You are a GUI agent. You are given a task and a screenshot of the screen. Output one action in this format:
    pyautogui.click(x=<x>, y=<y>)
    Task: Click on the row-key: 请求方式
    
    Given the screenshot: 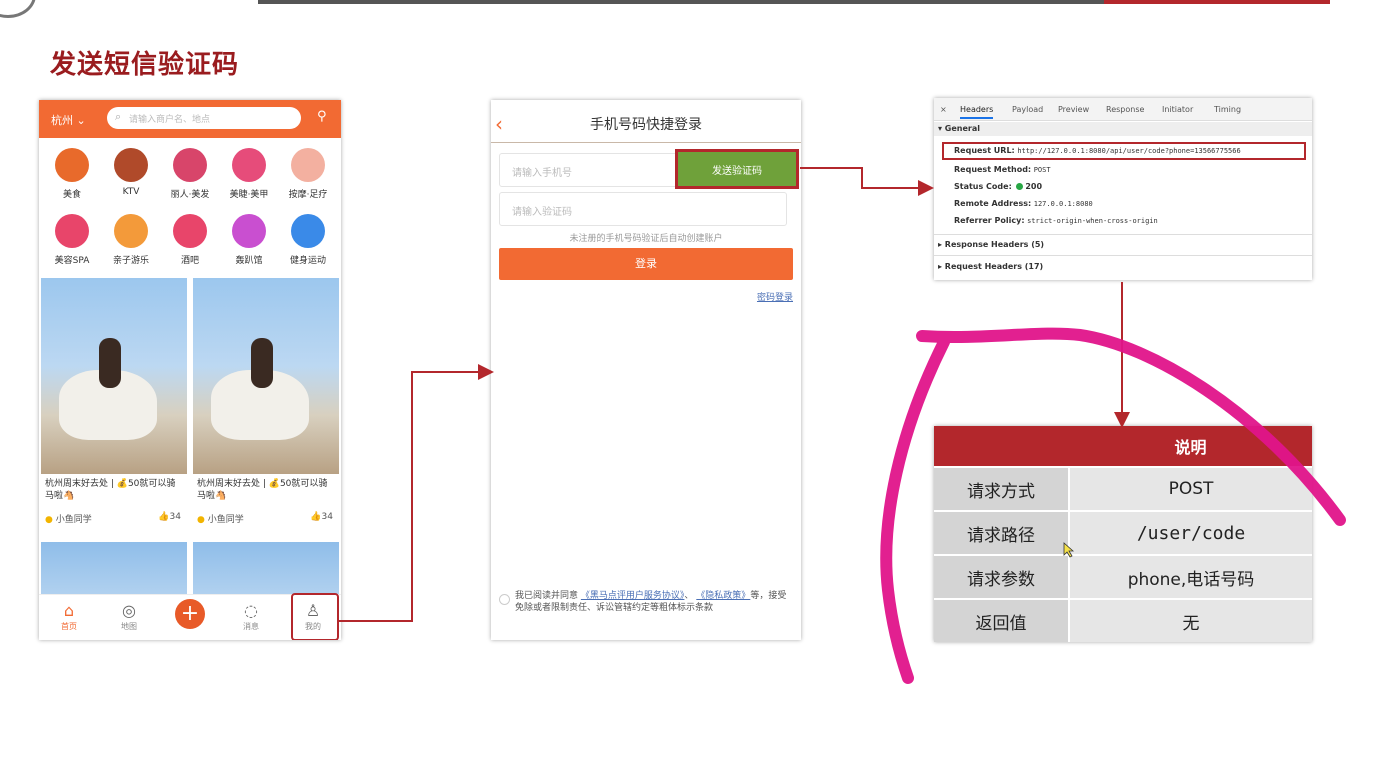 What is the action you would take?
    pyautogui.click(x=1002, y=488)
    